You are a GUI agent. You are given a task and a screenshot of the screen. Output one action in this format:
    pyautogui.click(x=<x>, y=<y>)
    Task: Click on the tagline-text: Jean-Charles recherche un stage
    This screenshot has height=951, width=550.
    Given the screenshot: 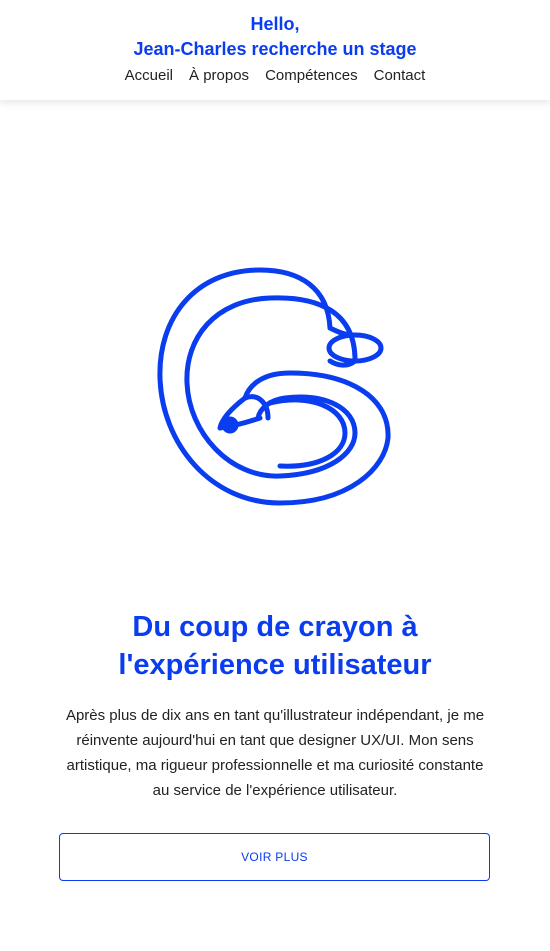 What is the action you would take?
    pyautogui.click(x=275, y=49)
    